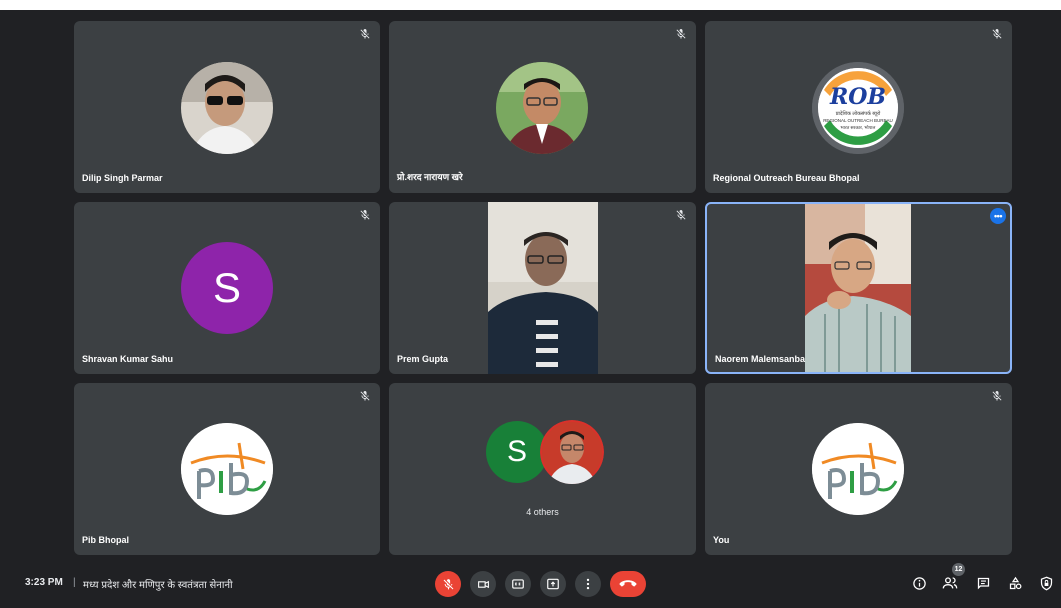 This screenshot has width=1061, height=608. I want to click on captions-button, so click(518, 584).